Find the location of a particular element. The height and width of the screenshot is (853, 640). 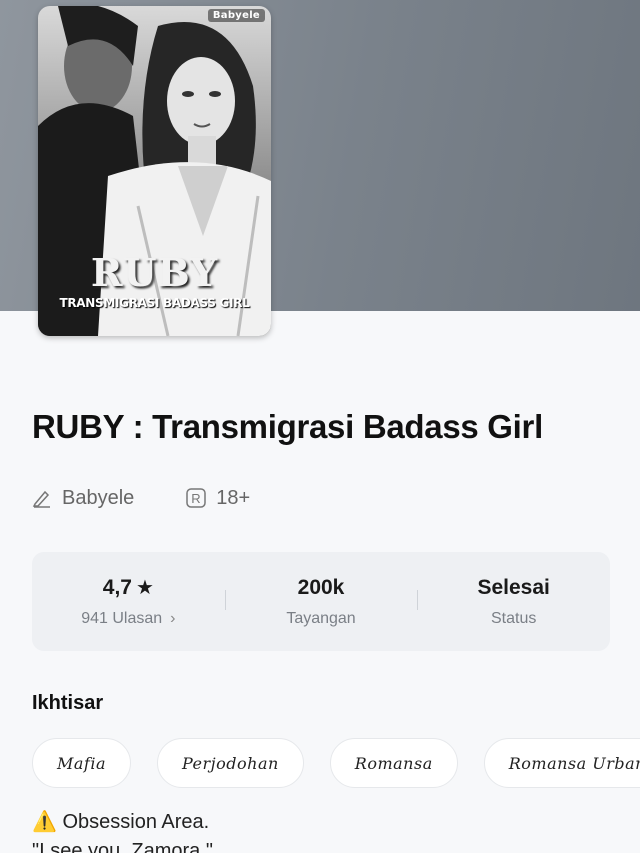

overview-title: Ikhtisar is located at coordinates (68, 703).